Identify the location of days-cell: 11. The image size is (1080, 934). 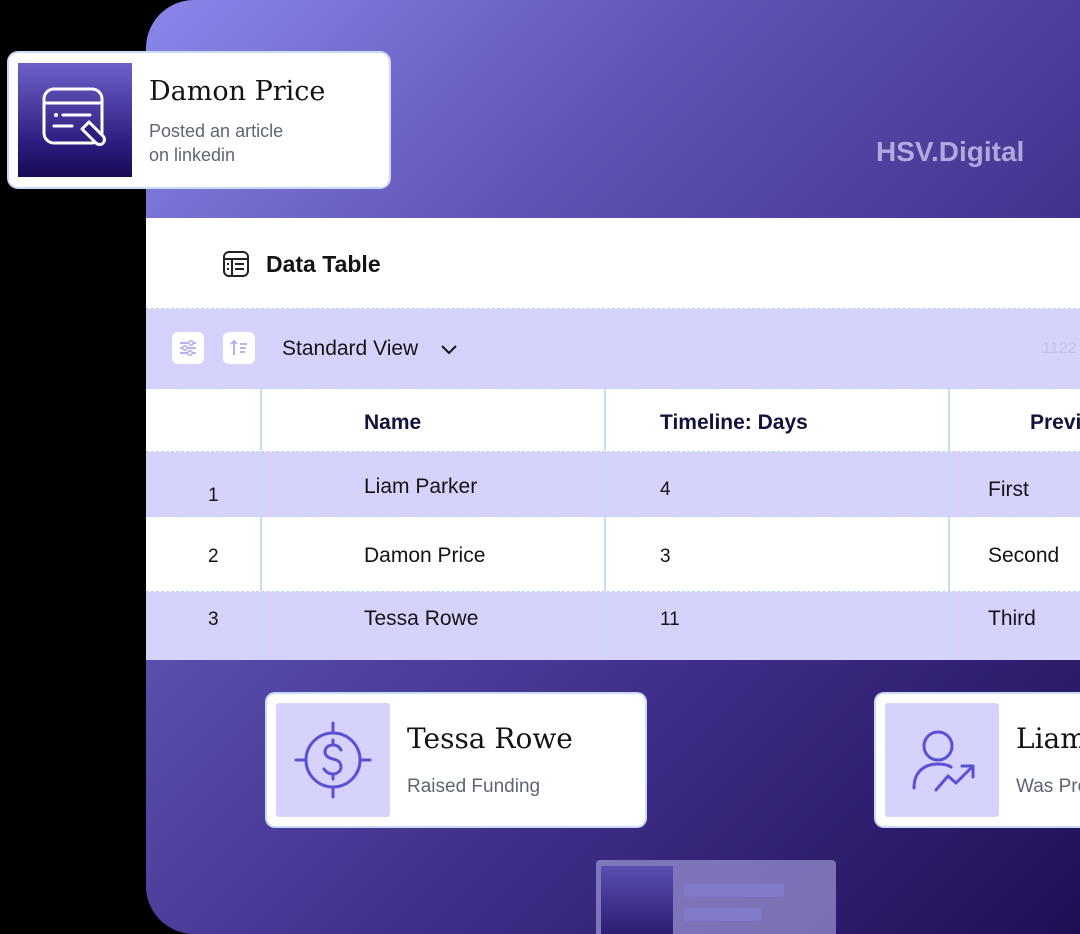
(778, 626).